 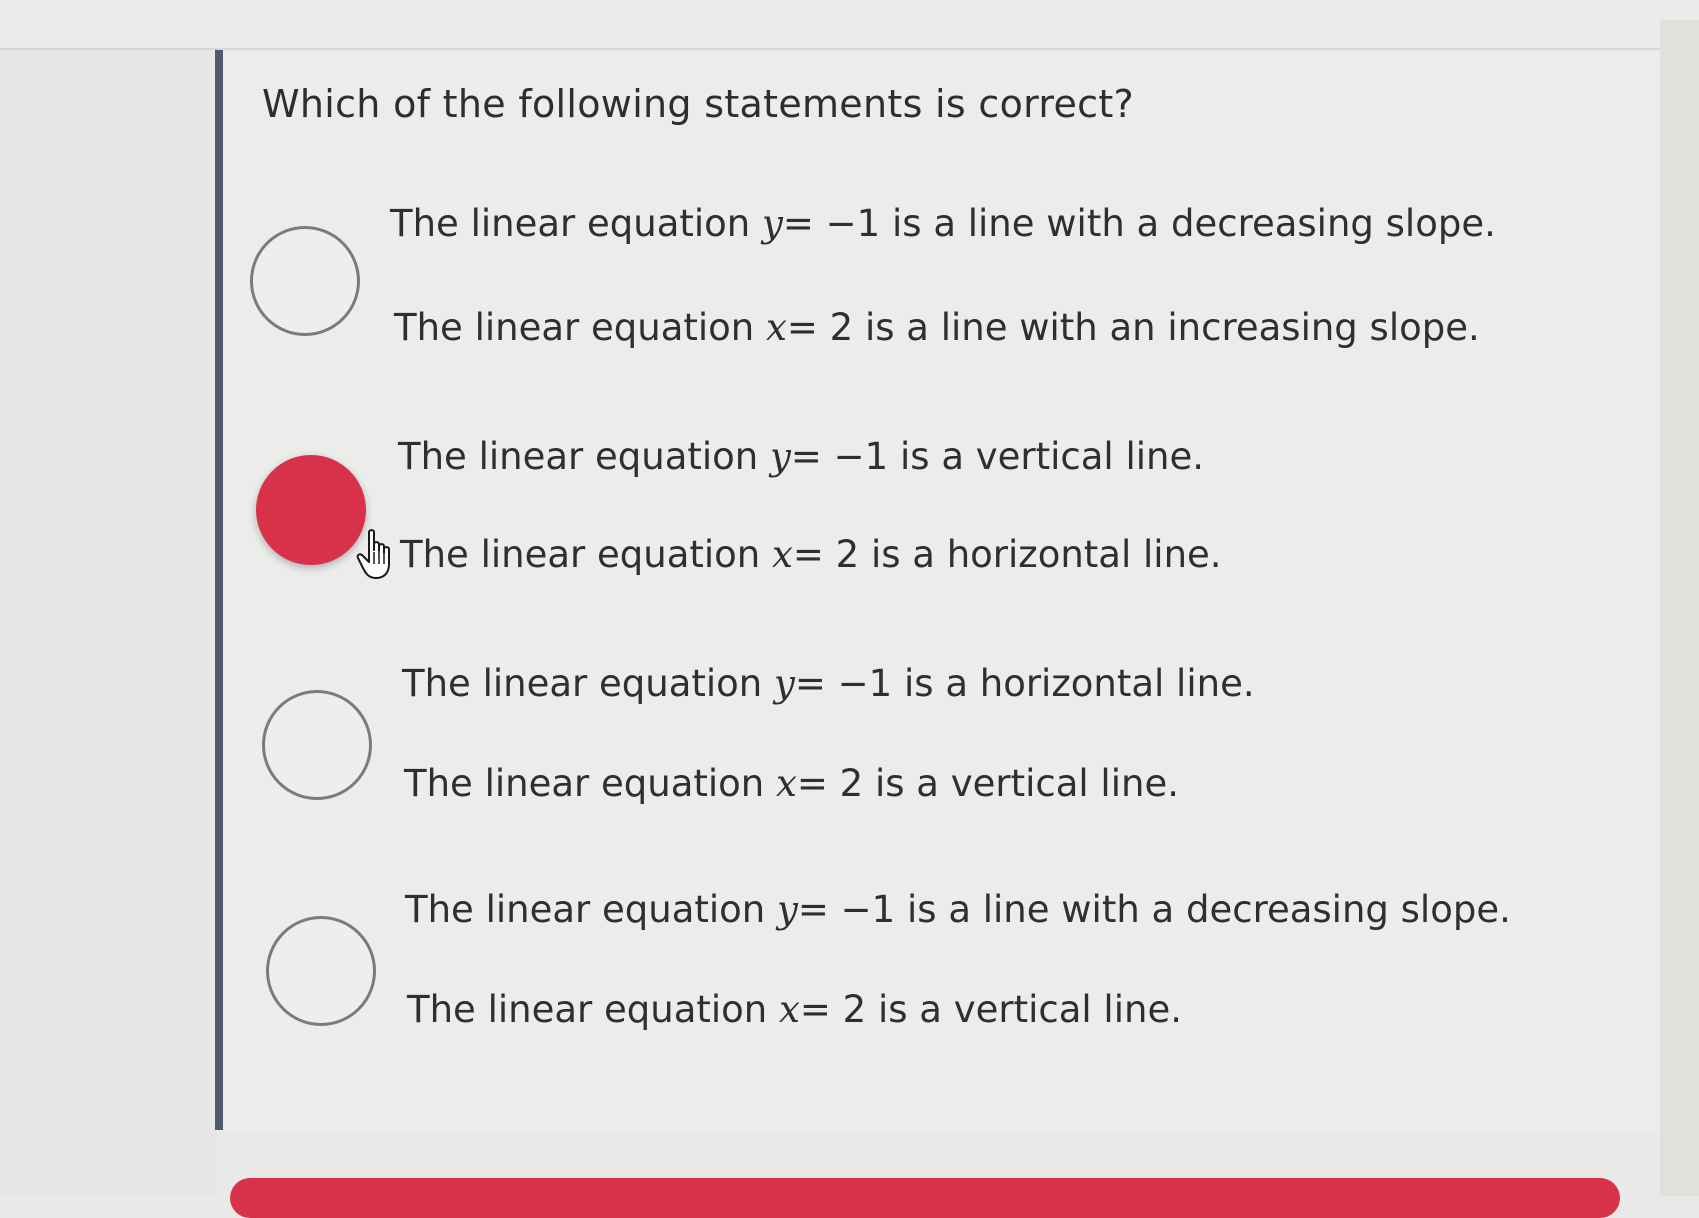 I want to click on hand-pointer-cursor-icon, so click(x=373, y=554).